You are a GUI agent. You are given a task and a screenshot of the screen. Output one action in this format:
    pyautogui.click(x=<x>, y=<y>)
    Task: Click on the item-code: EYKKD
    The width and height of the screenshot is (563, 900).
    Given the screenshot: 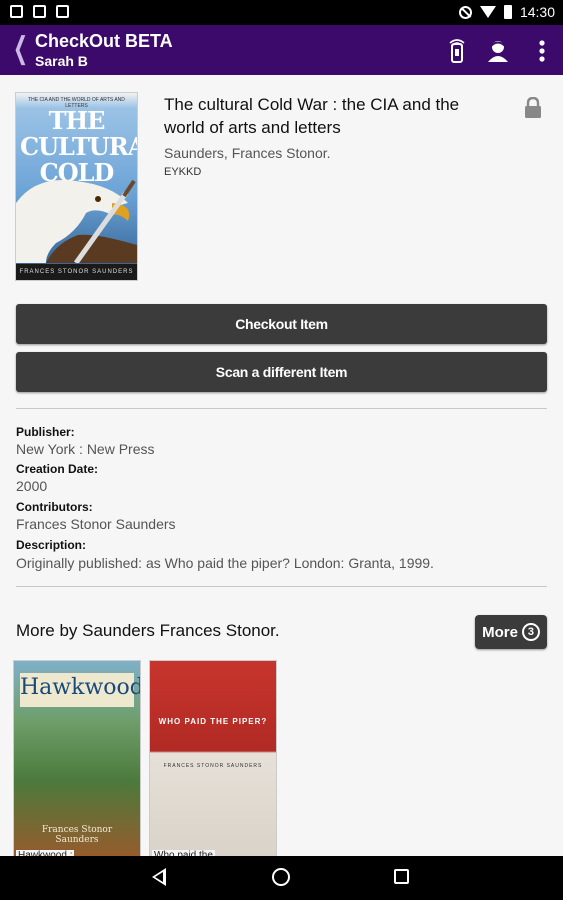 What is the action you would take?
    pyautogui.click(x=183, y=172)
    